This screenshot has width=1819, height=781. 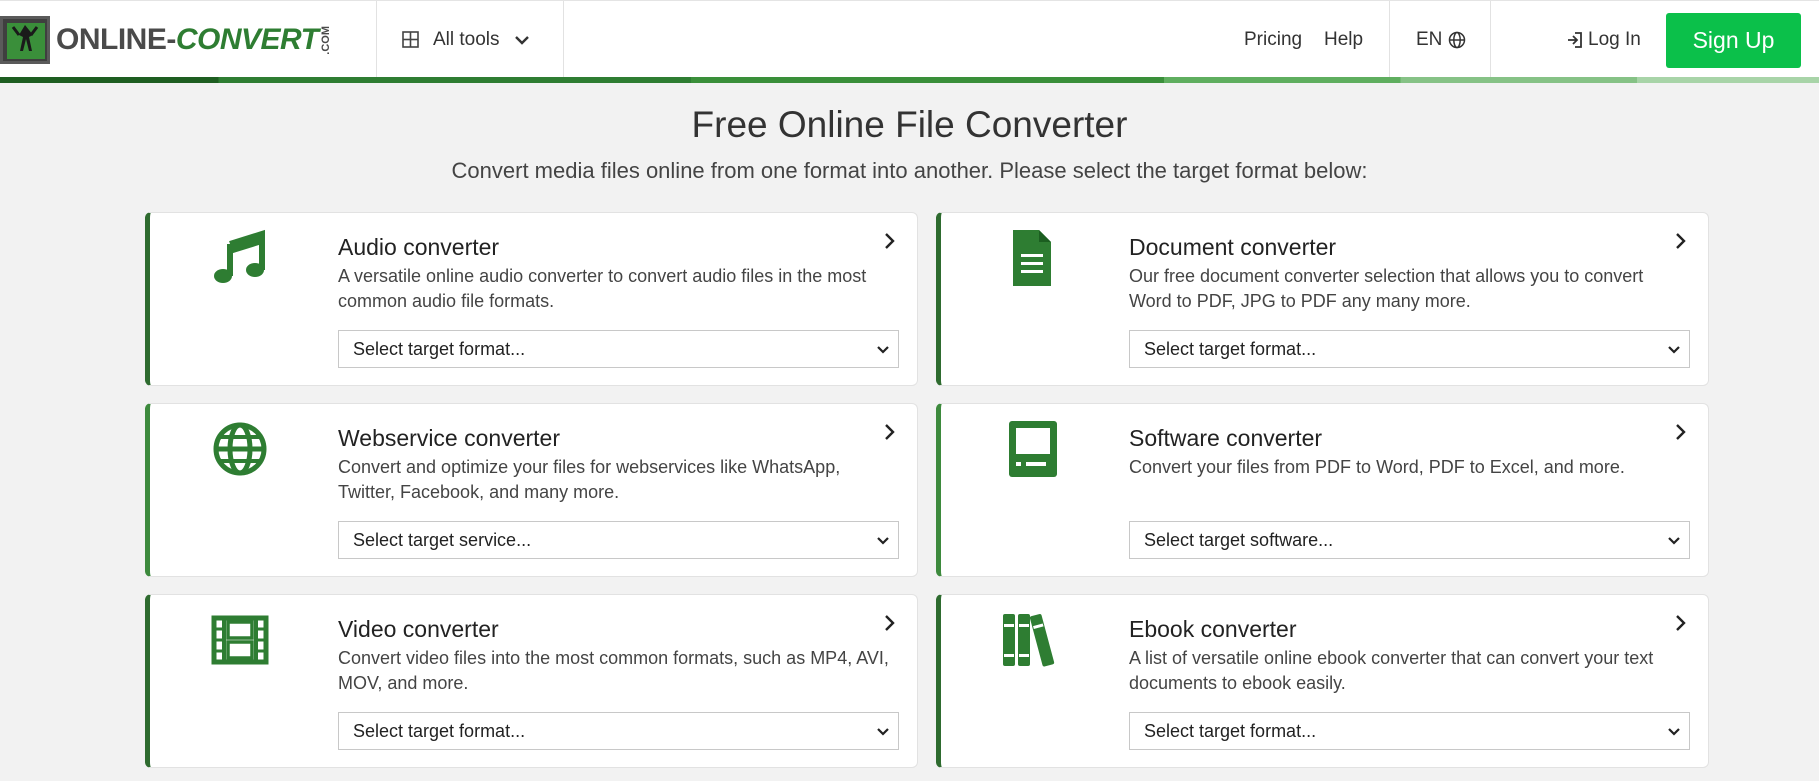 I want to click on books-icon, so click(x=1029, y=640).